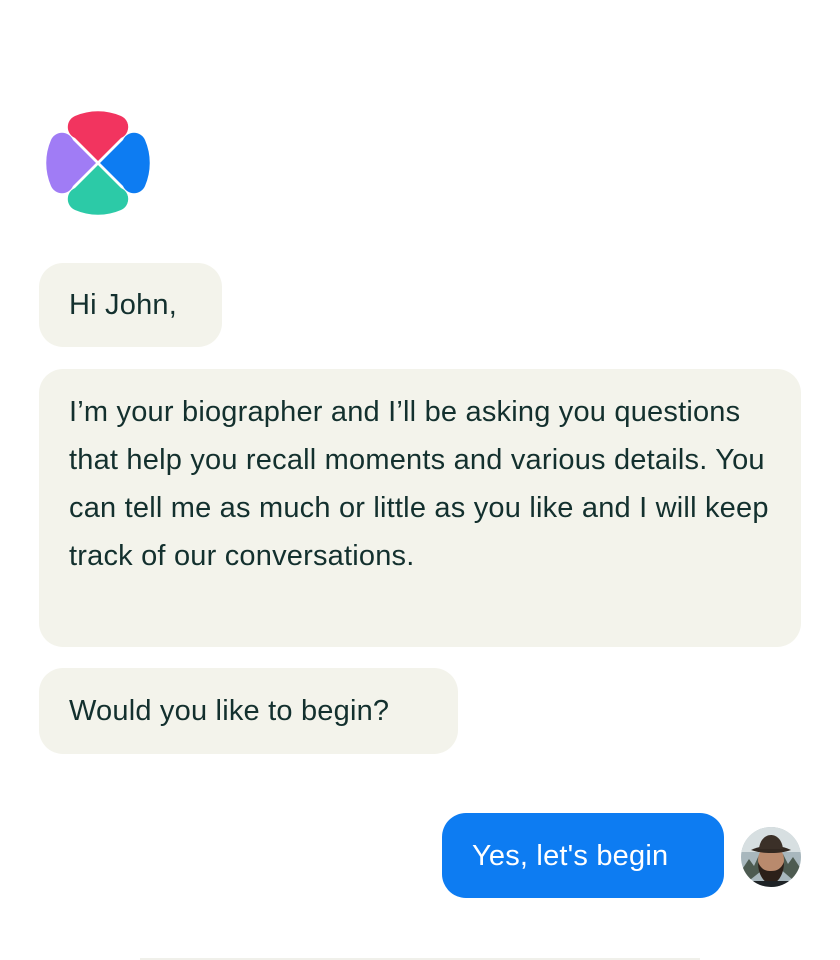  What do you see at coordinates (570, 856) in the screenshot?
I see `user-message-text: Yes, let's begin` at bounding box center [570, 856].